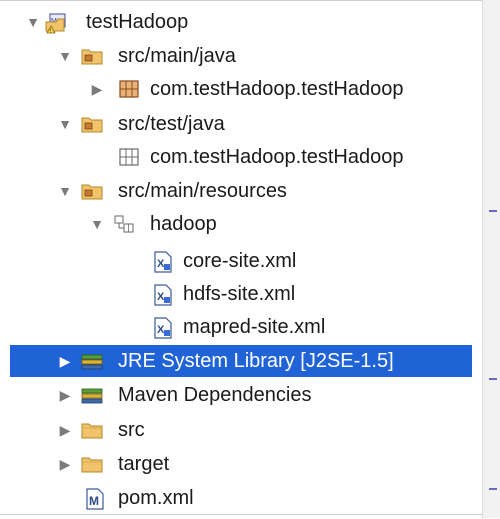 The height and width of the screenshot is (519, 500). Describe the element at coordinates (491, 259) in the screenshot. I see `vertical-scrollbar` at that location.